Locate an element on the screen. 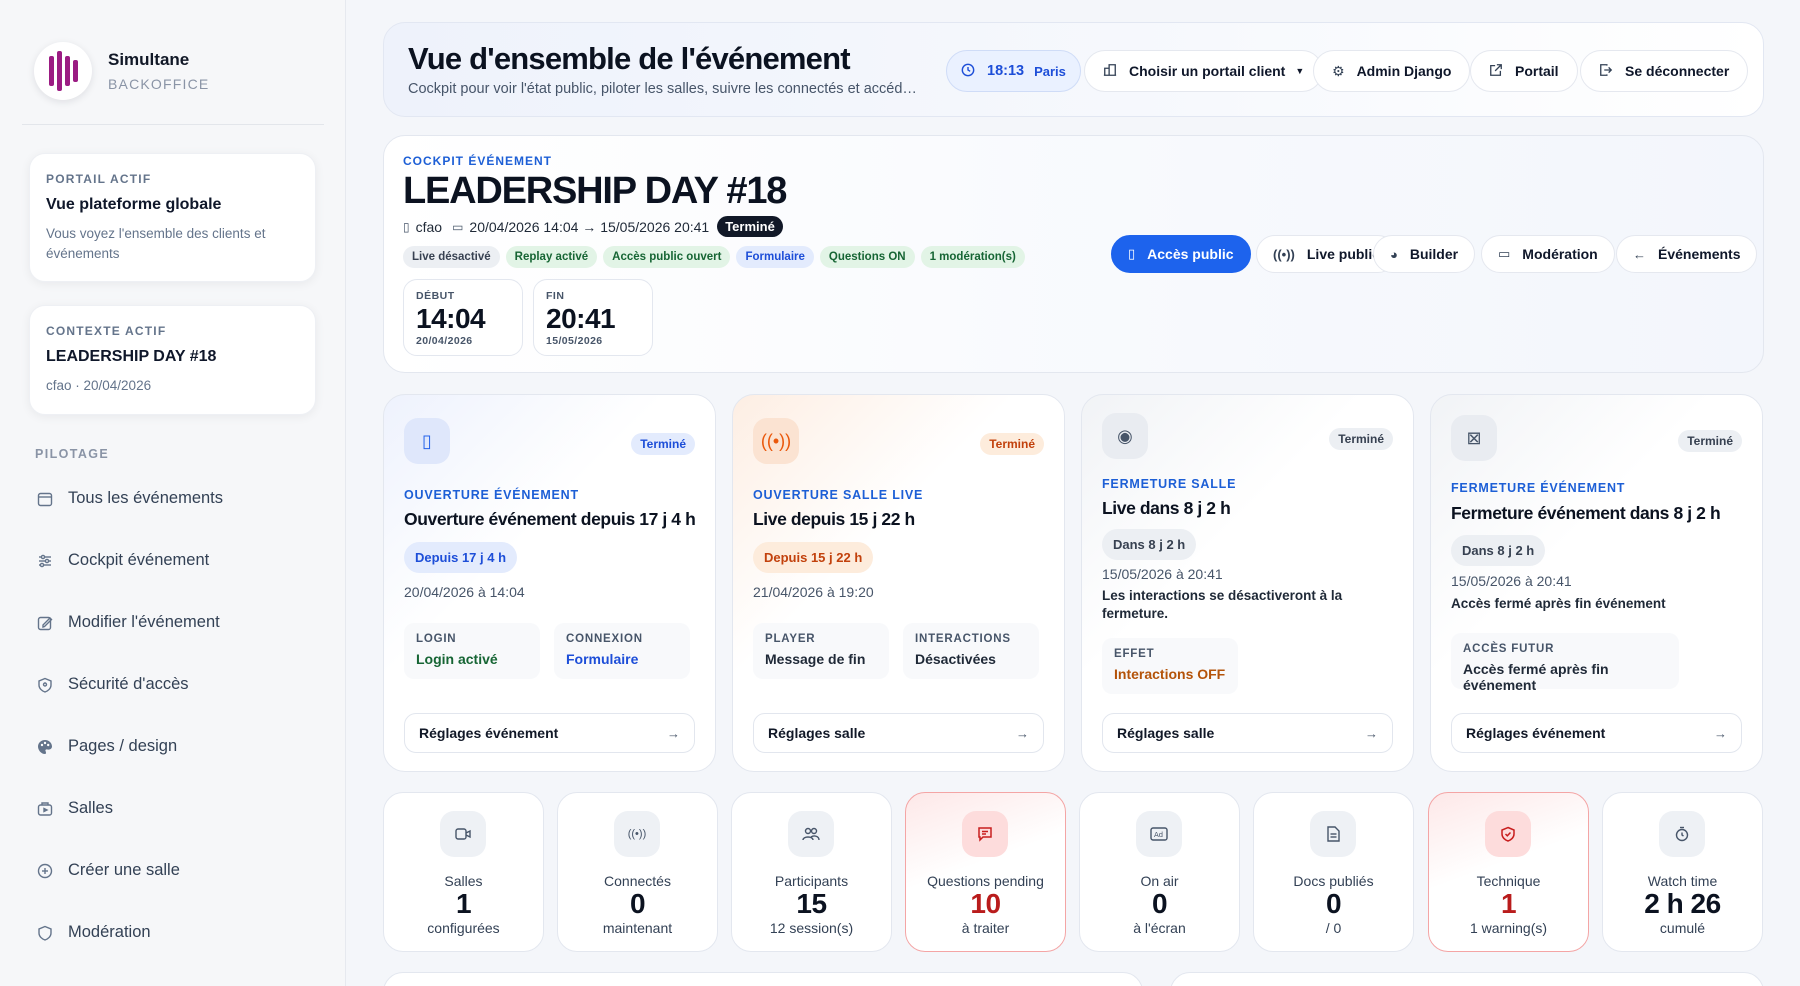 Image resolution: width=1800 pixels, height=986 pixels. arrow-right-icon: → is located at coordinates (673, 733).